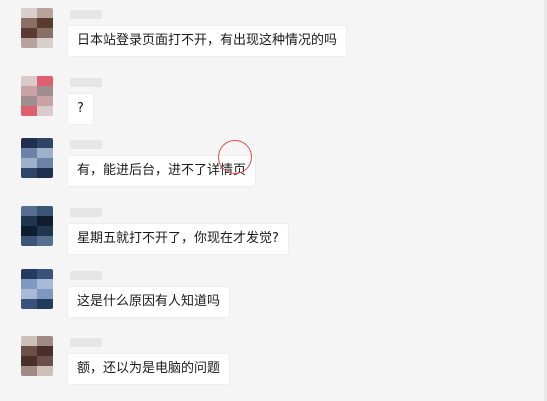 The height and width of the screenshot is (401, 547). Describe the element at coordinates (149, 302) in the screenshot. I see `message-bubble: 这是什么原因有人知道吗` at that location.